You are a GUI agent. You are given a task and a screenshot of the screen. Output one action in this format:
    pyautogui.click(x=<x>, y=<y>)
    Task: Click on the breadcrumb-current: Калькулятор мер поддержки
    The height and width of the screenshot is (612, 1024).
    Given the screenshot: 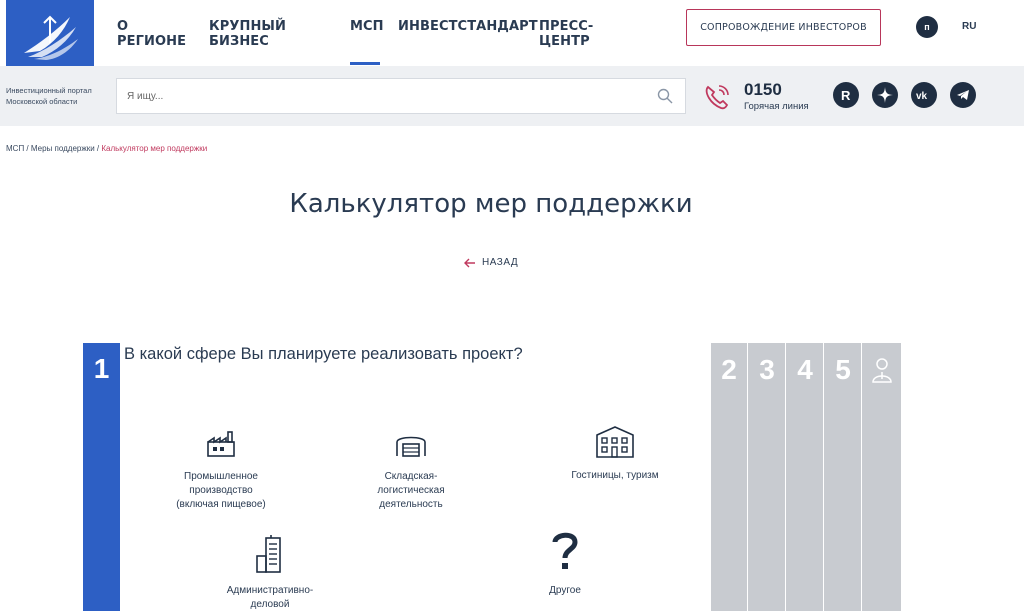 What is the action you would take?
    pyautogui.click(x=154, y=148)
    